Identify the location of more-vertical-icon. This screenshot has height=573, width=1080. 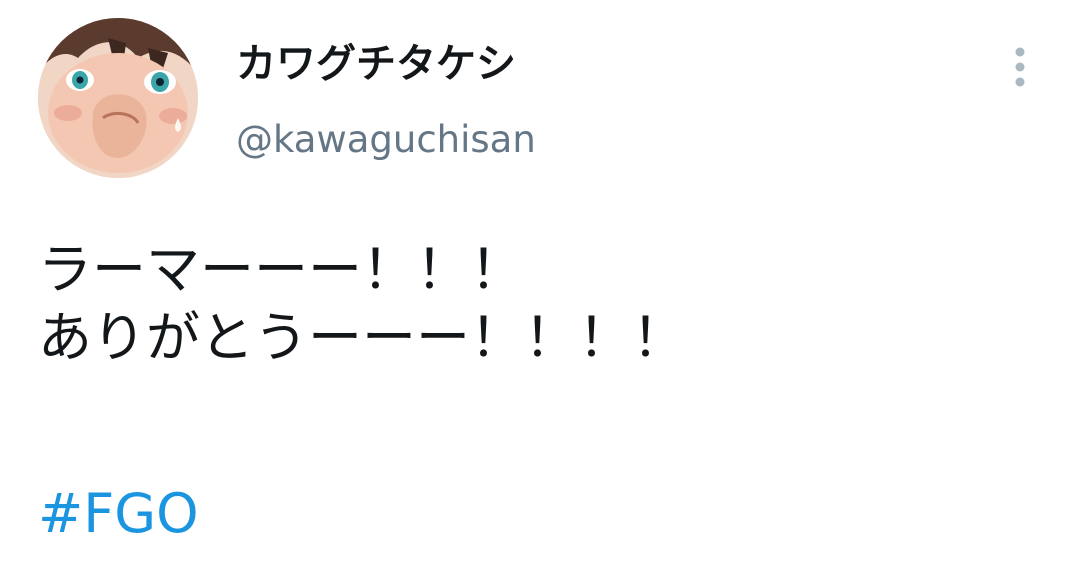
(1020, 67).